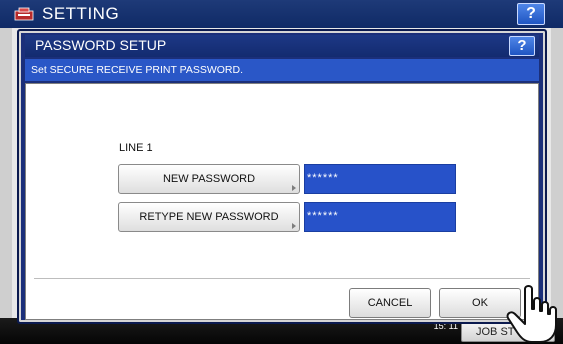 Image resolution: width=563 pixels, height=344 pixels. I want to click on app-left-edge, so click(6, 173).